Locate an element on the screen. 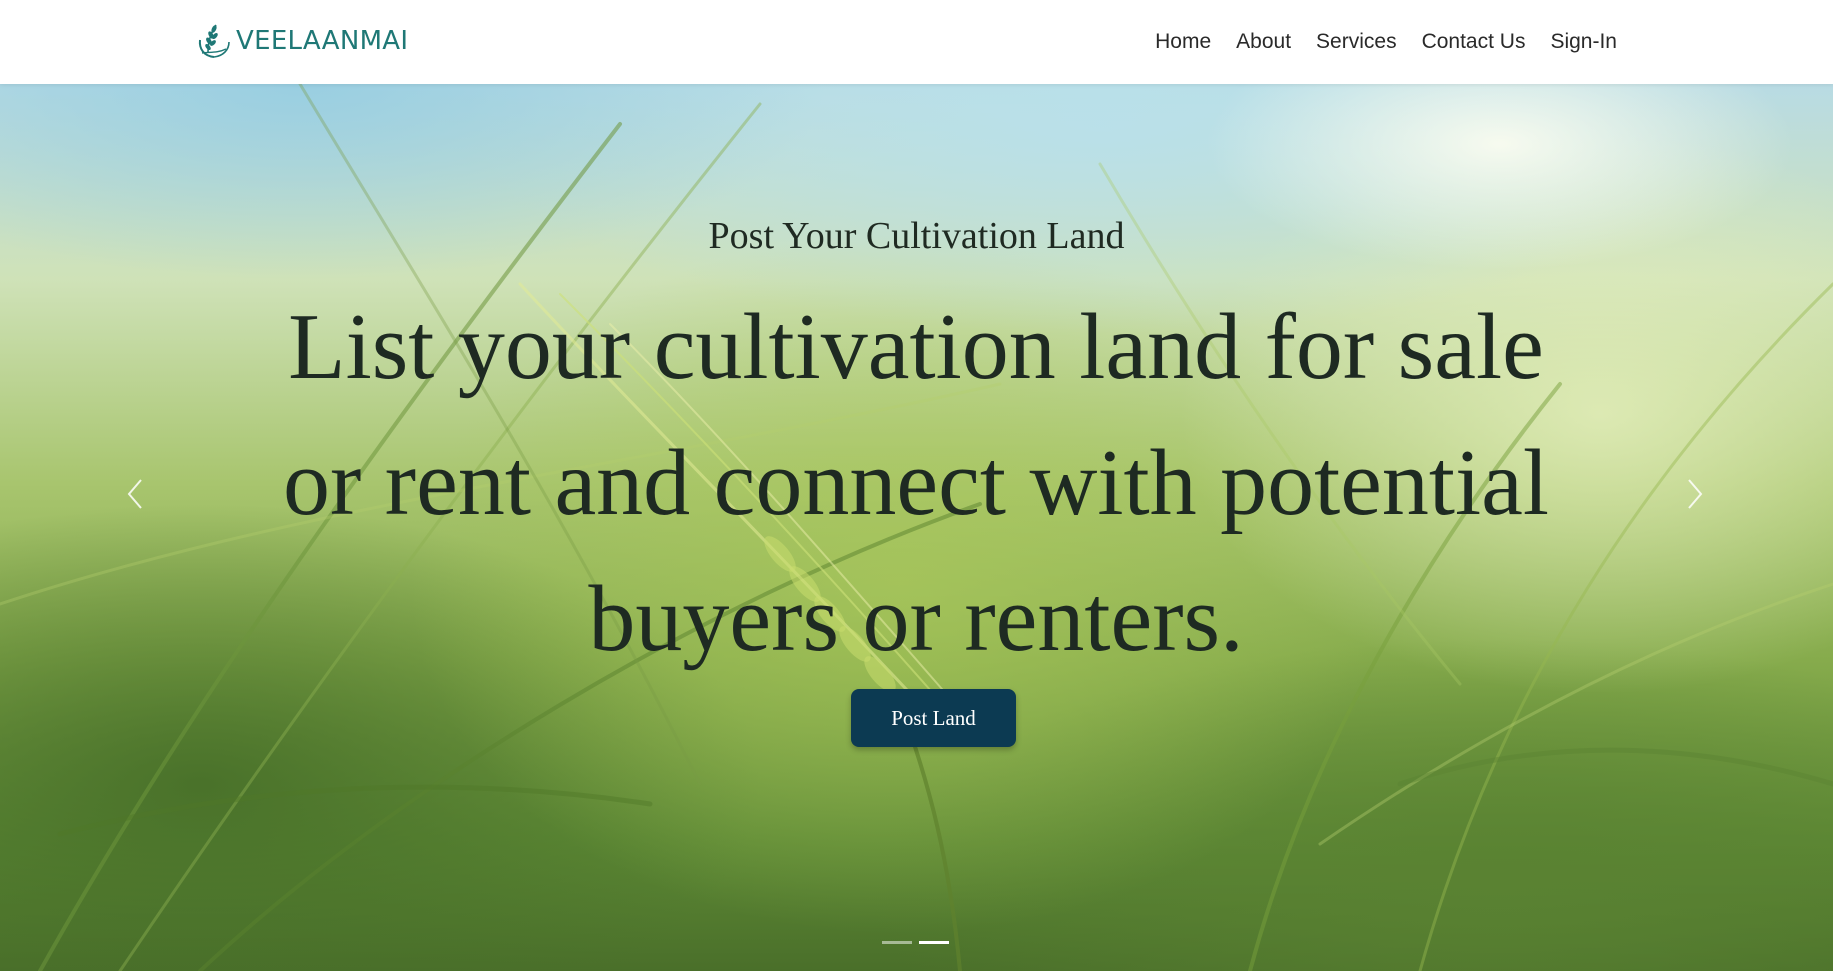  carousel-next-button is located at coordinates (1695, 496).